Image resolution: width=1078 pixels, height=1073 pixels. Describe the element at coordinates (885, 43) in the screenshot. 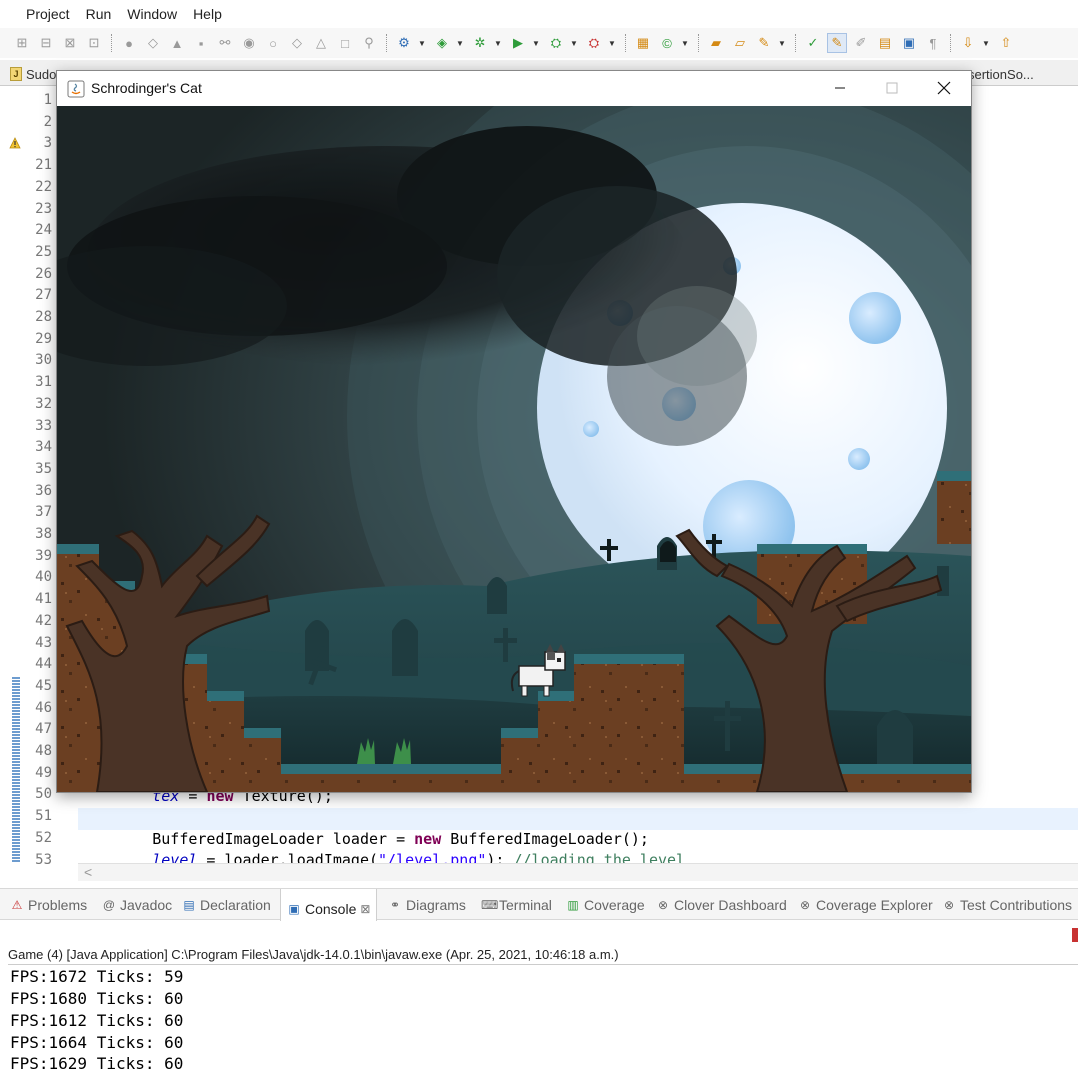

I see `word-wrap-icon: ▤` at that location.